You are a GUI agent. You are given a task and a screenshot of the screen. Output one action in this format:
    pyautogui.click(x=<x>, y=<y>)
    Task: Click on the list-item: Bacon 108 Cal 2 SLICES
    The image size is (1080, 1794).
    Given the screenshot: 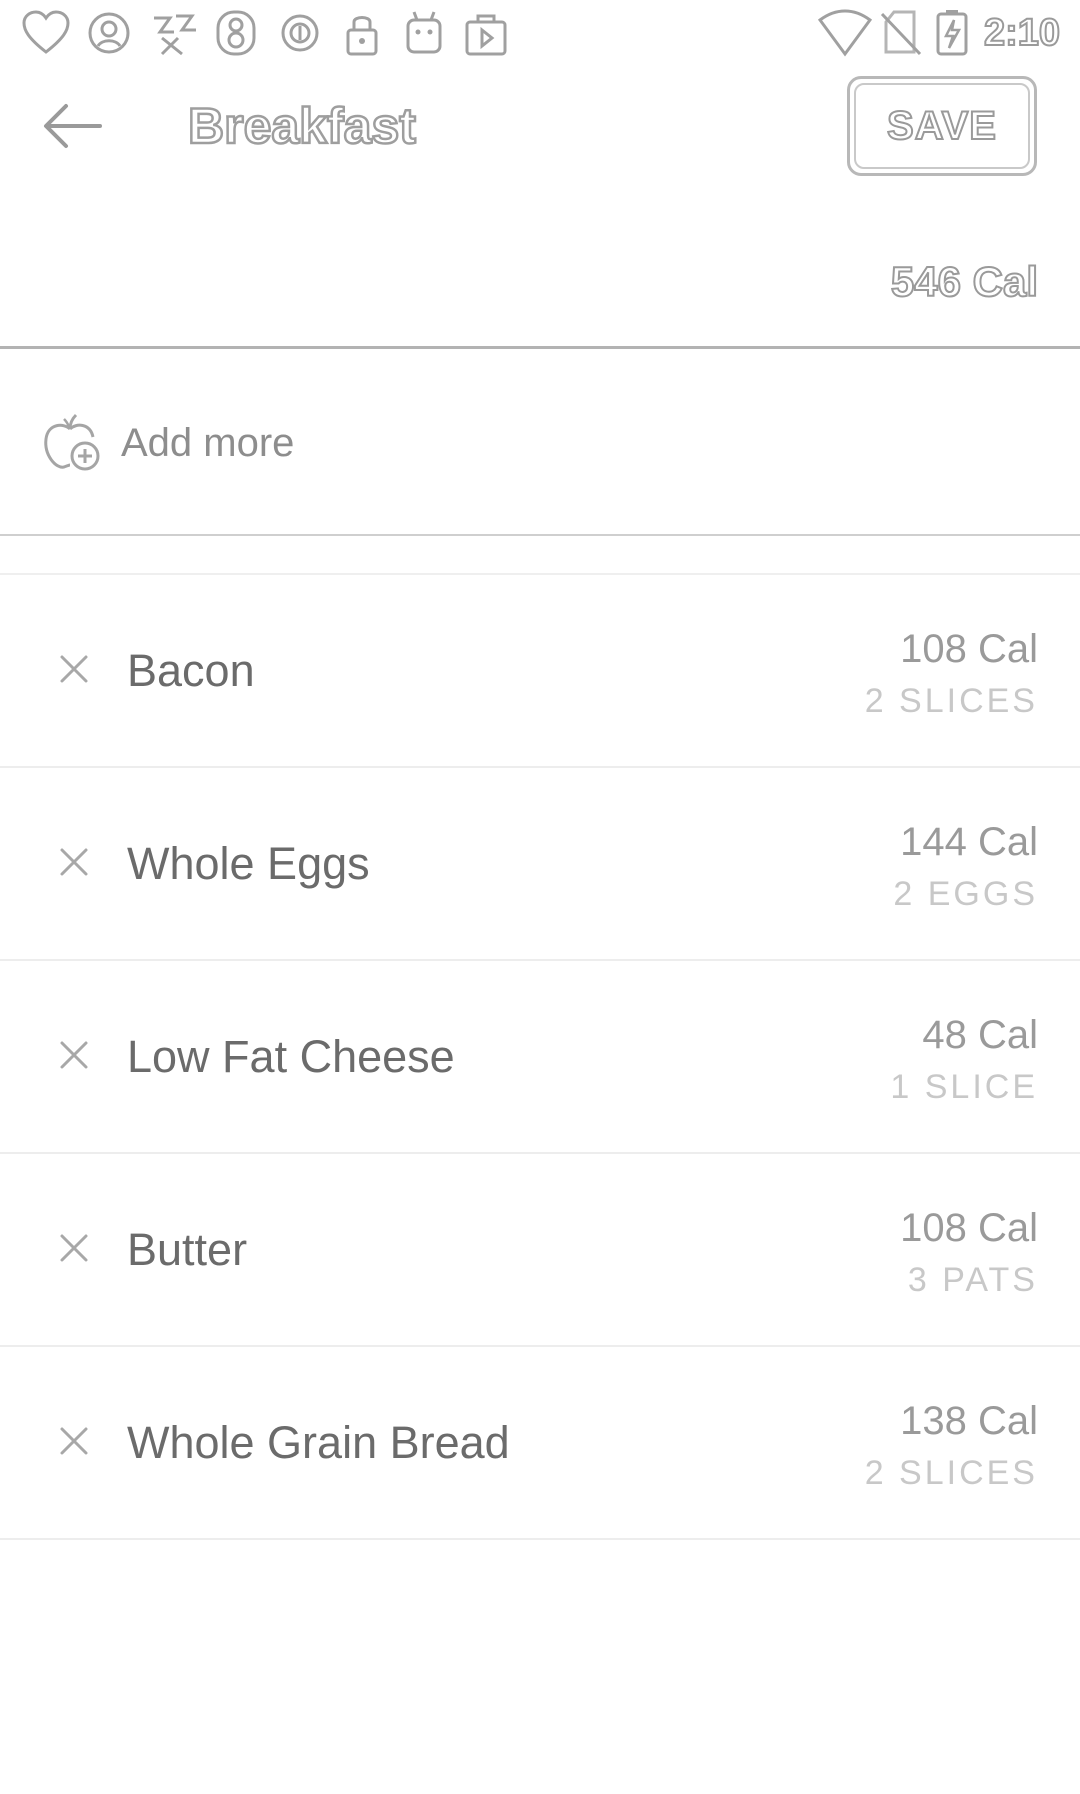 What is the action you would take?
    pyautogui.click(x=540, y=671)
    